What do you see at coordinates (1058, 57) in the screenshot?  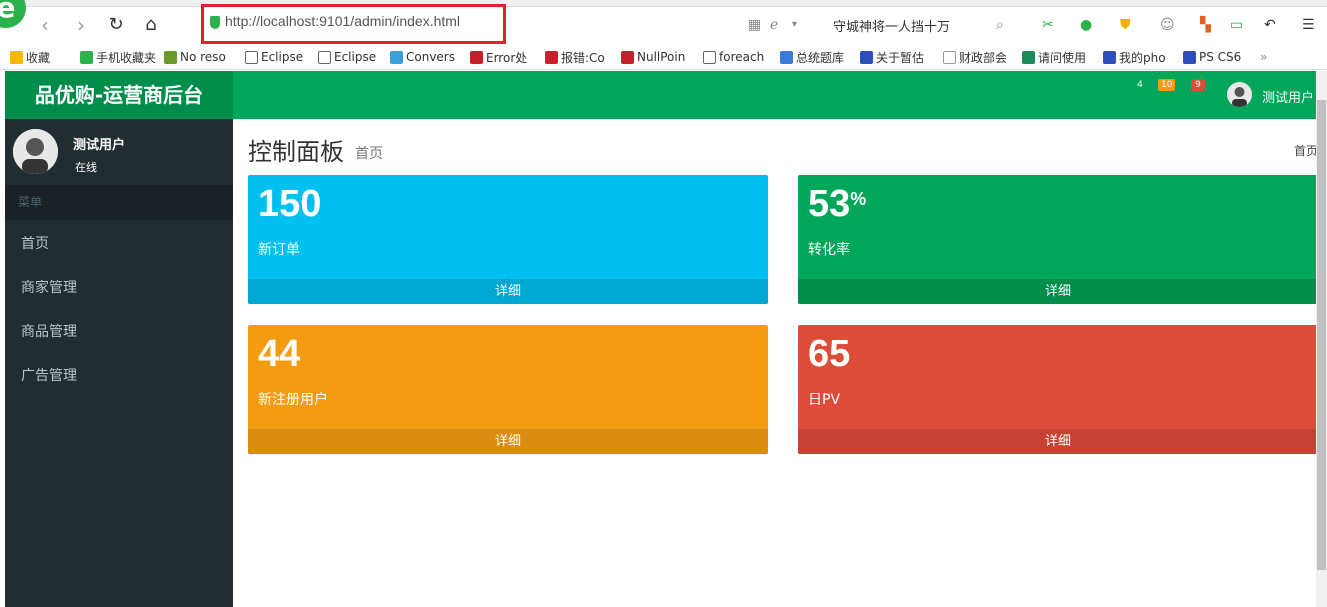 I see `bookmark-item: 请问使用` at bounding box center [1058, 57].